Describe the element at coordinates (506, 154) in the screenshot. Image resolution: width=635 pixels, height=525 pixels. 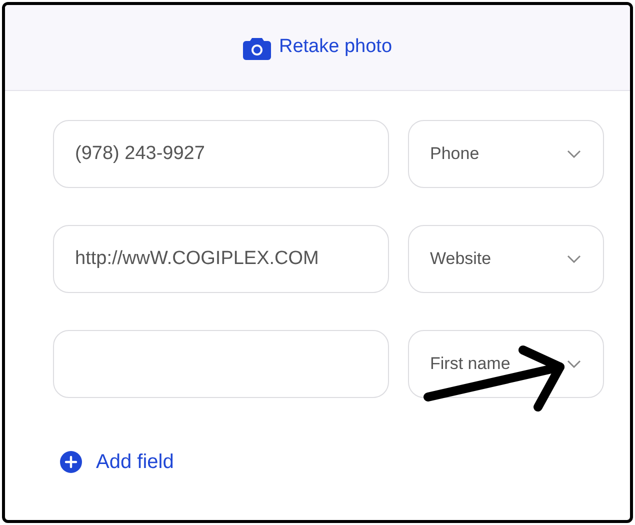
I see `field-type-dropdown: Phone` at that location.